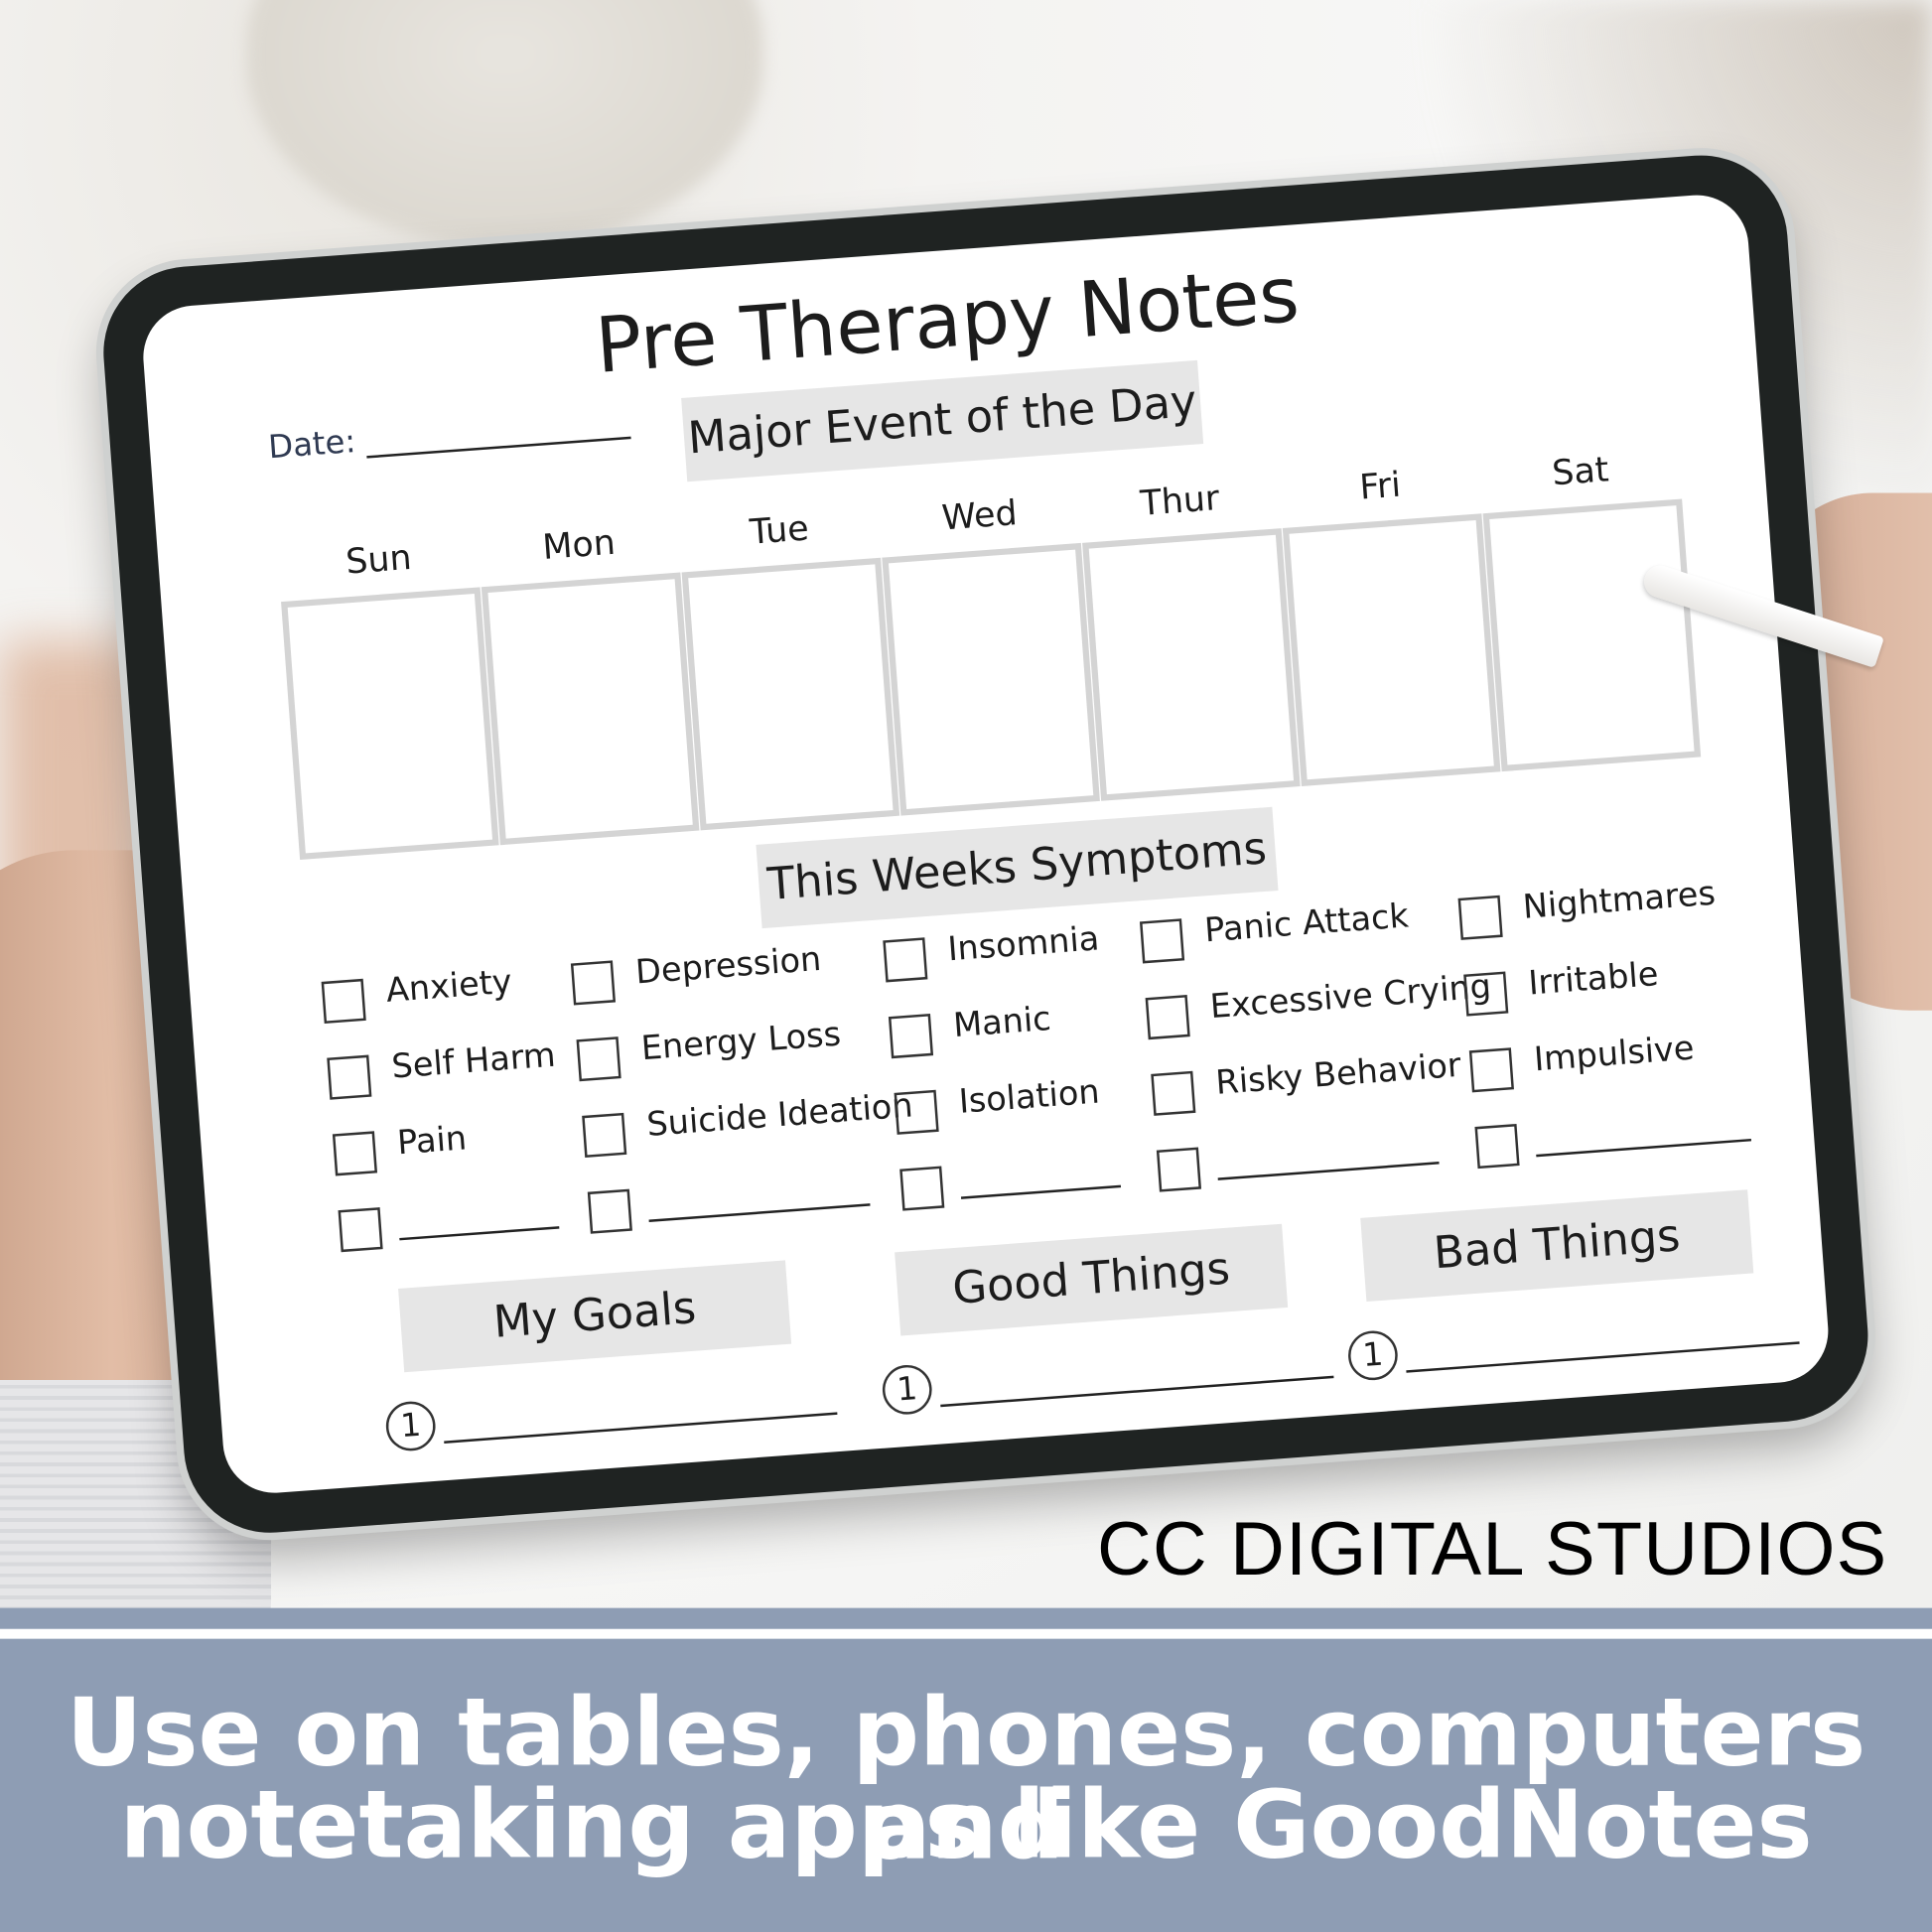 Image resolution: width=1932 pixels, height=1932 pixels. What do you see at coordinates (1392, 650) in the screenshot?
I see `day-box-fri` at bounding box center [1392, 650].